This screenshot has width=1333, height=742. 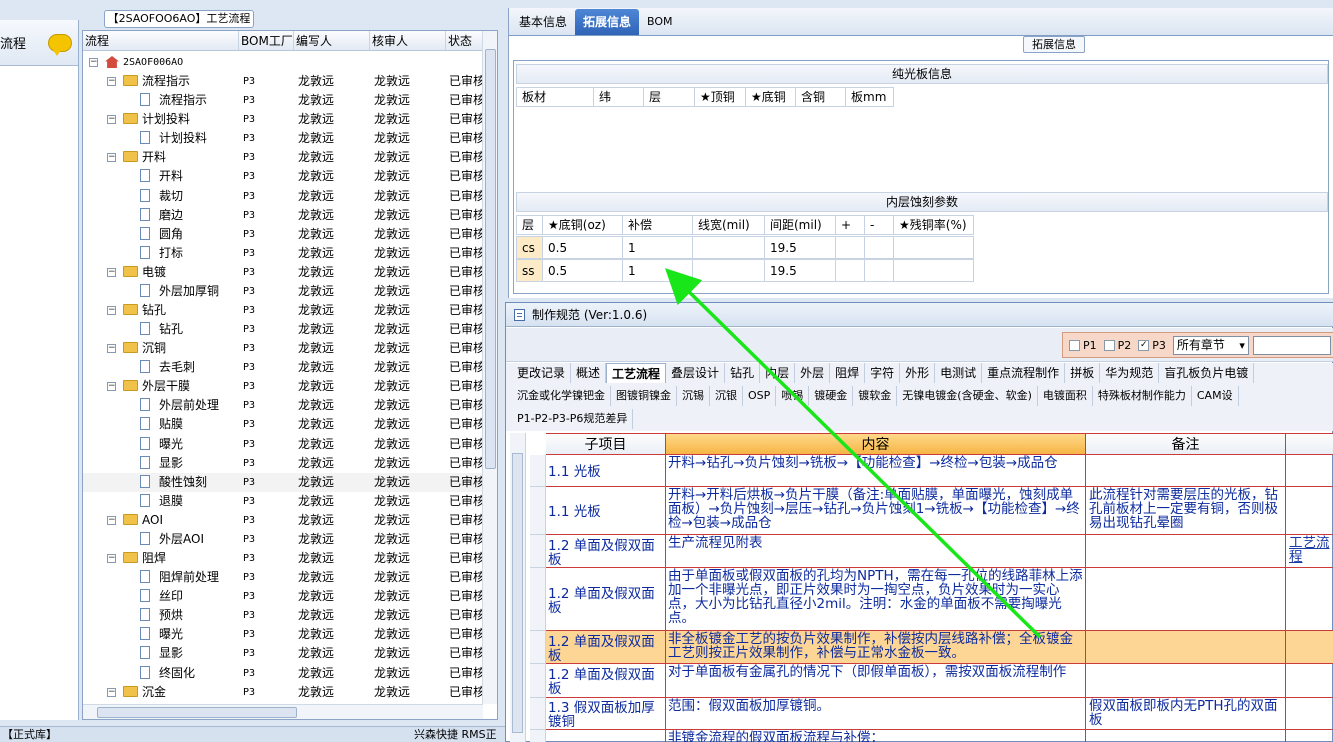 I want to click on tree-node: 磨边, so click(x=161, y=215).